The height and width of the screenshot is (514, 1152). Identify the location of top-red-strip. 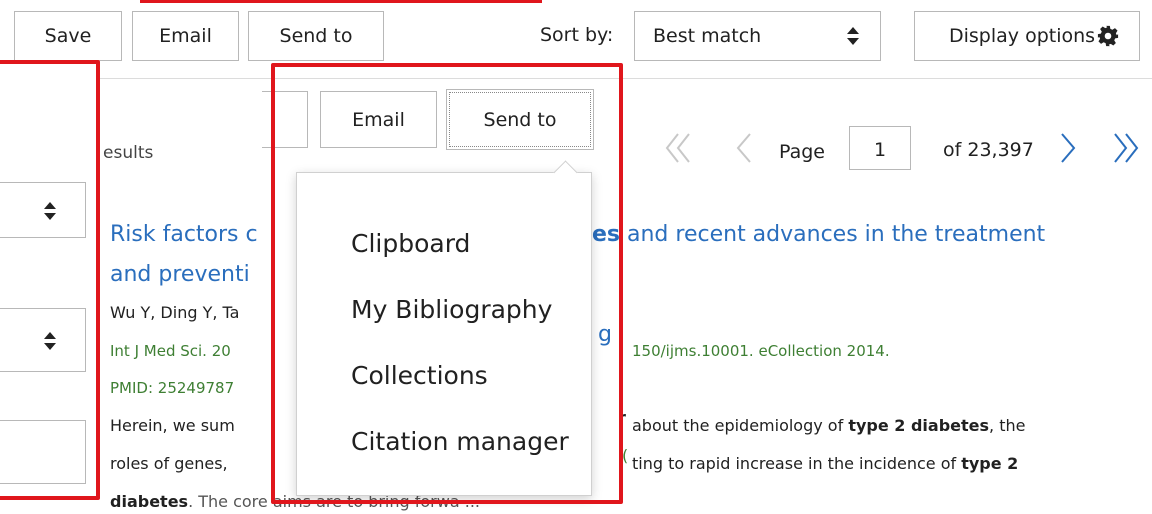
(341, 1).